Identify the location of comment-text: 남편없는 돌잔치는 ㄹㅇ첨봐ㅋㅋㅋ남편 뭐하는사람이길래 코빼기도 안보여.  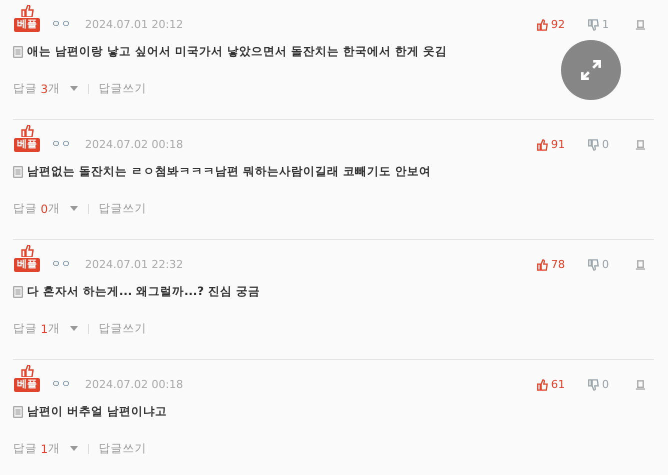
(229, 171).